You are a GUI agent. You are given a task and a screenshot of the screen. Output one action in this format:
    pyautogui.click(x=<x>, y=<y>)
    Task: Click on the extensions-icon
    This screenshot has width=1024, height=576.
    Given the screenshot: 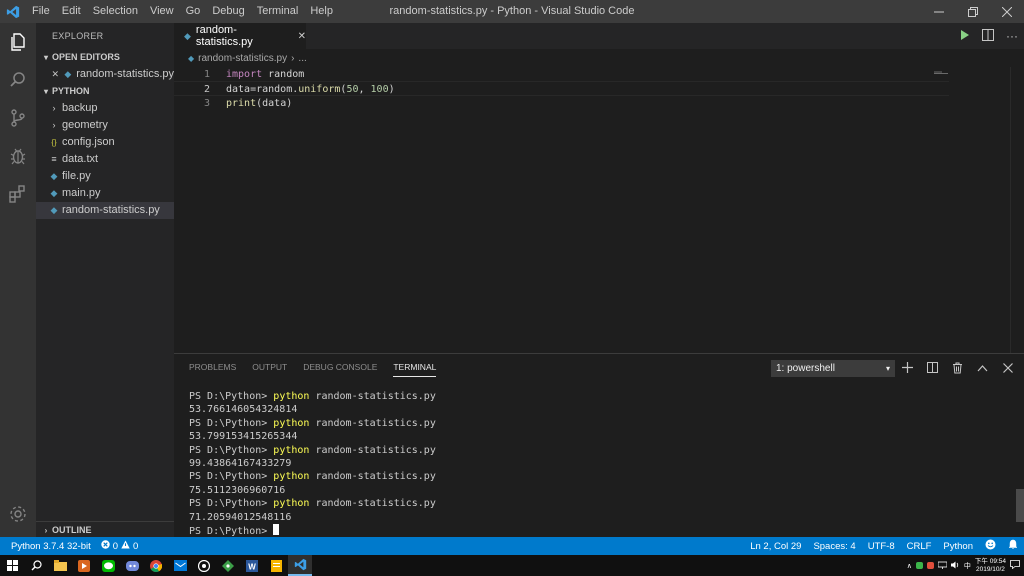 What is the action you would take?
    pyautogui.click(x=18, y=194)
    